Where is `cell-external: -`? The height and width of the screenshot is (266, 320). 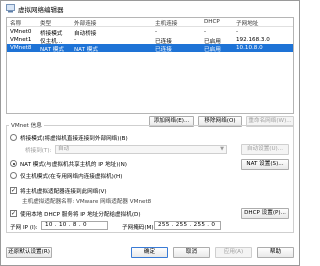 cell-external: - is located at coordinates (75, 40).